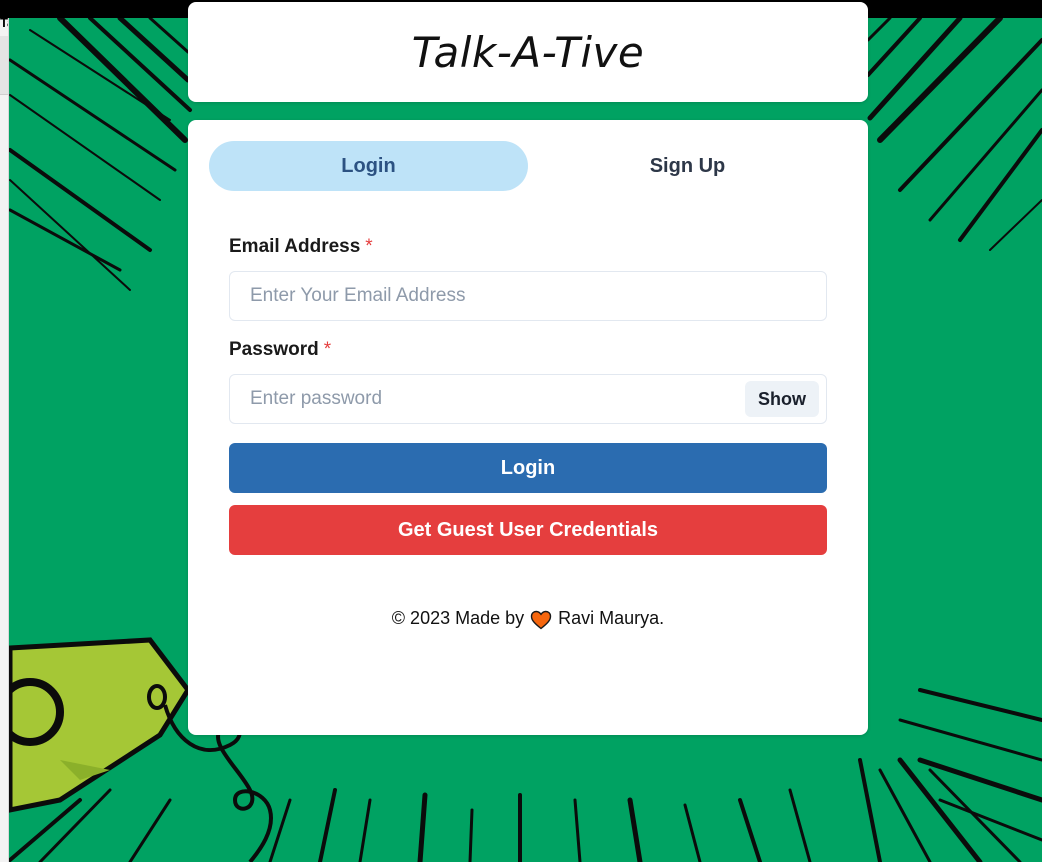 This screenshot has height=862, width=1042. Describe the element at coordinates (4, 65) in the screenshot. I see `browser-toolbar-fragment` at that location.